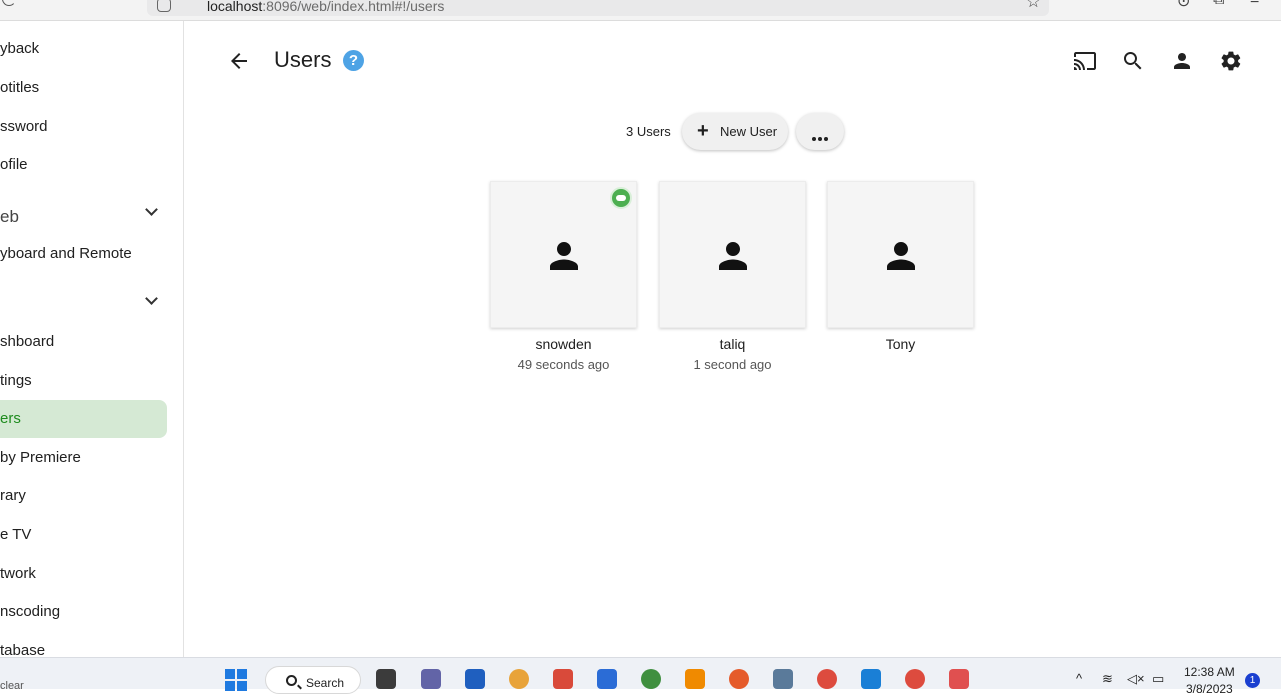 Image resolution: width=1281 pixels, height=696 pixels. Describe the element at coordinates (959, 679) in the screenshot. I see `snipping-tool-icon` at that location.